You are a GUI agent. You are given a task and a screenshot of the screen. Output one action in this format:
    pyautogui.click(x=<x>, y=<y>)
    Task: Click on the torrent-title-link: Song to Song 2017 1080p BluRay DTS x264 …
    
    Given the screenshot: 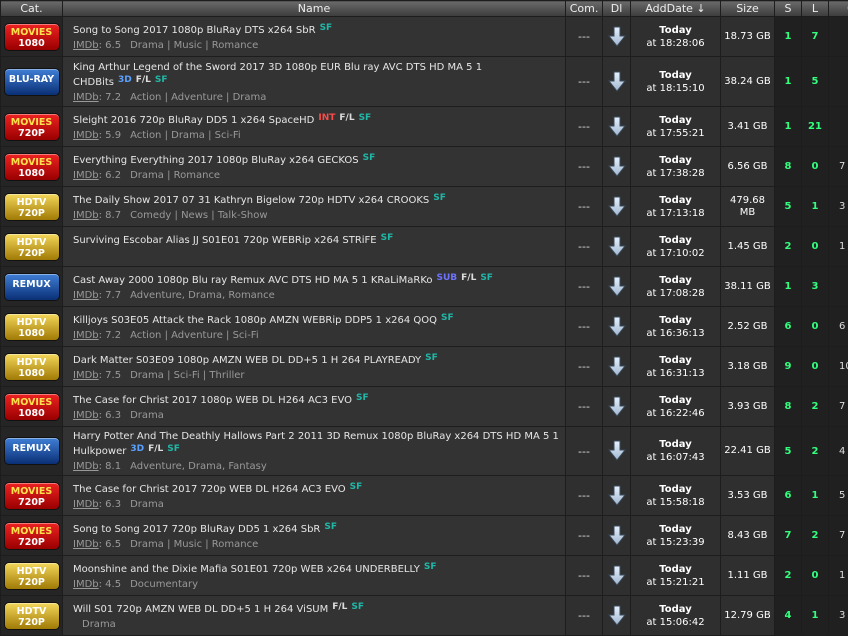 What is the action you would take?
    pyautogui.click(x=194, y=30)
    